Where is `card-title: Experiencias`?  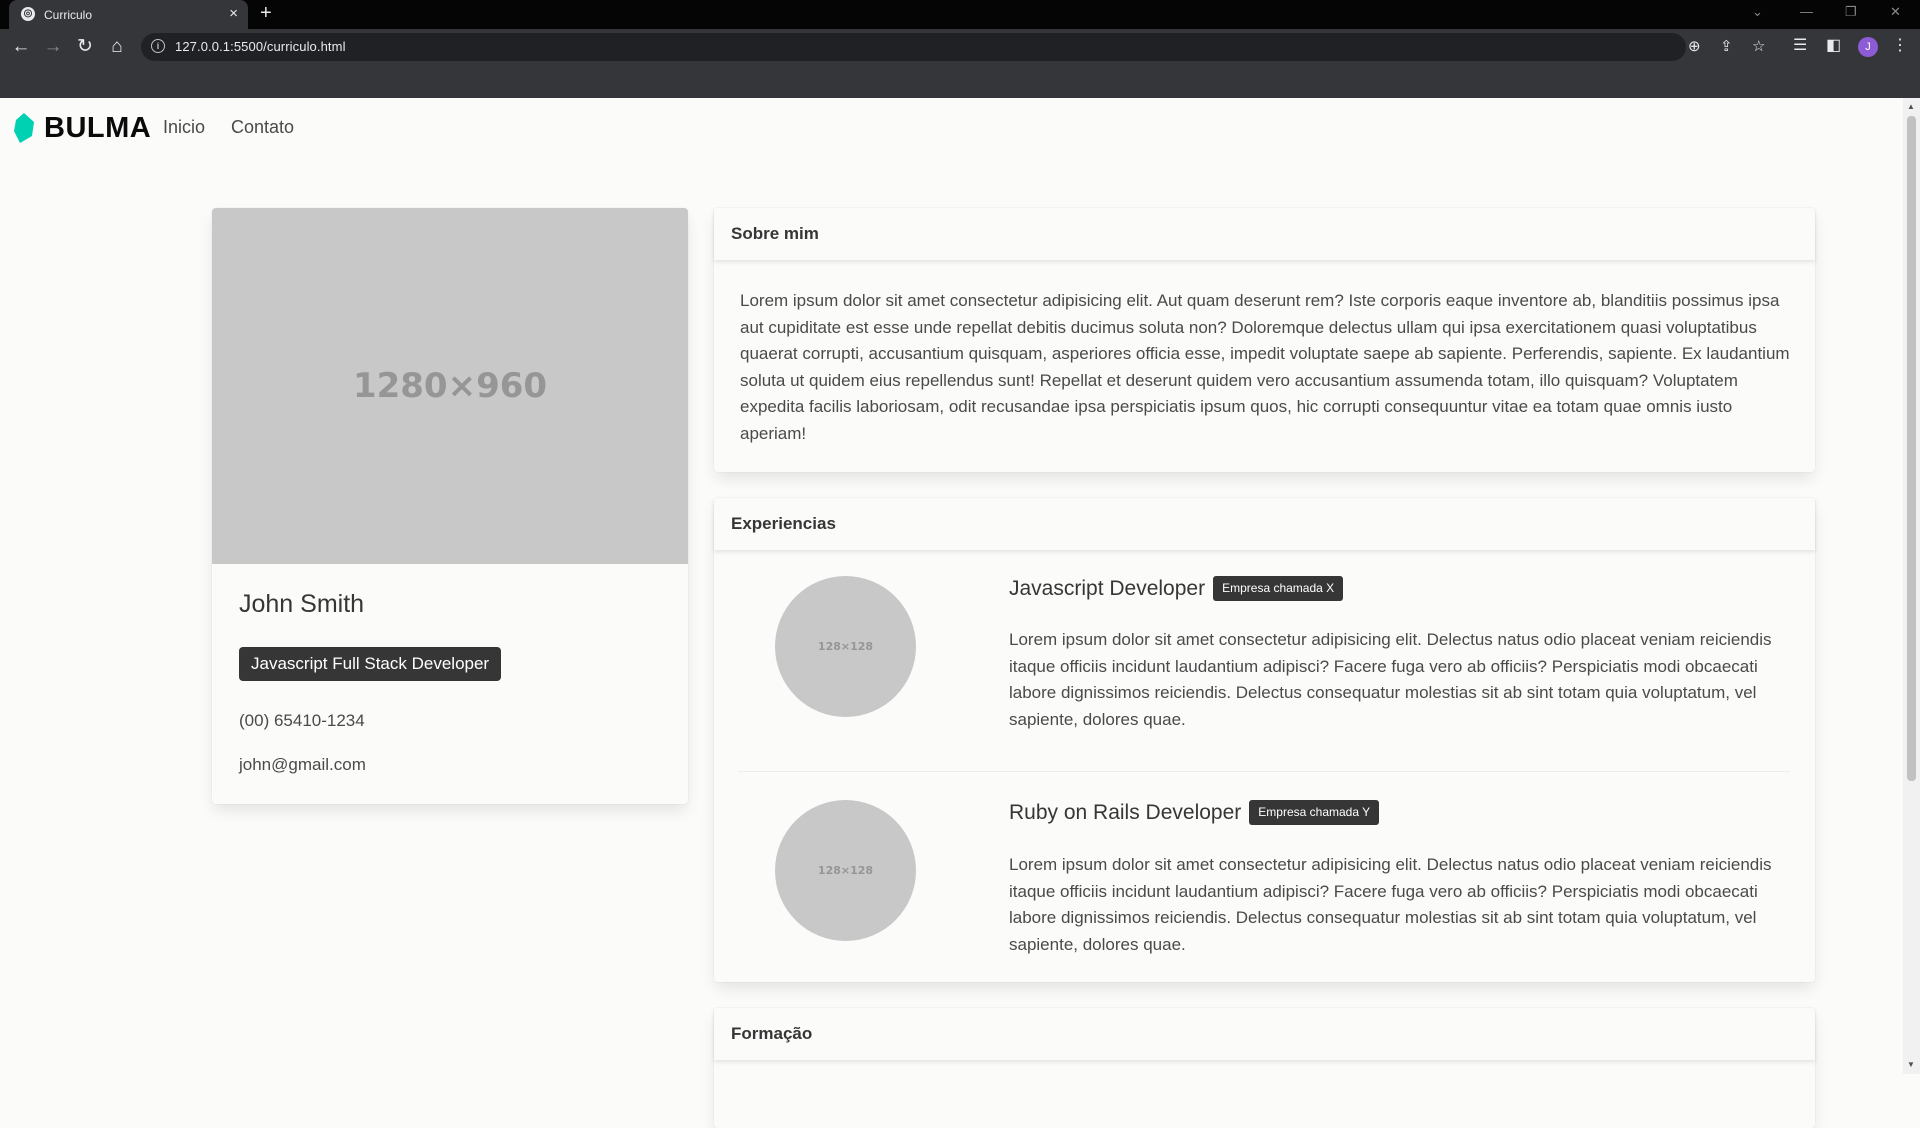 card-title: Experiencias is located at coordinates (783, 523).